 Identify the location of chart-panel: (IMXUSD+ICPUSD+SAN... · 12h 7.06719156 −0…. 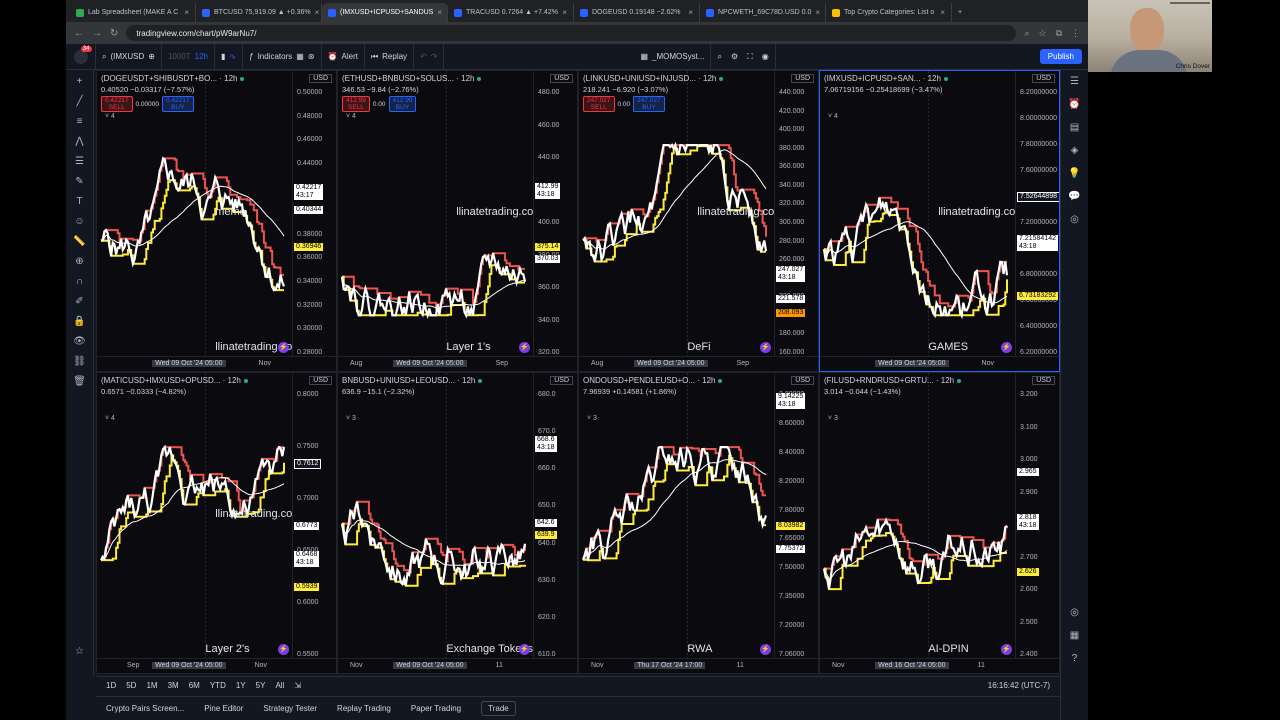
(939, 221).